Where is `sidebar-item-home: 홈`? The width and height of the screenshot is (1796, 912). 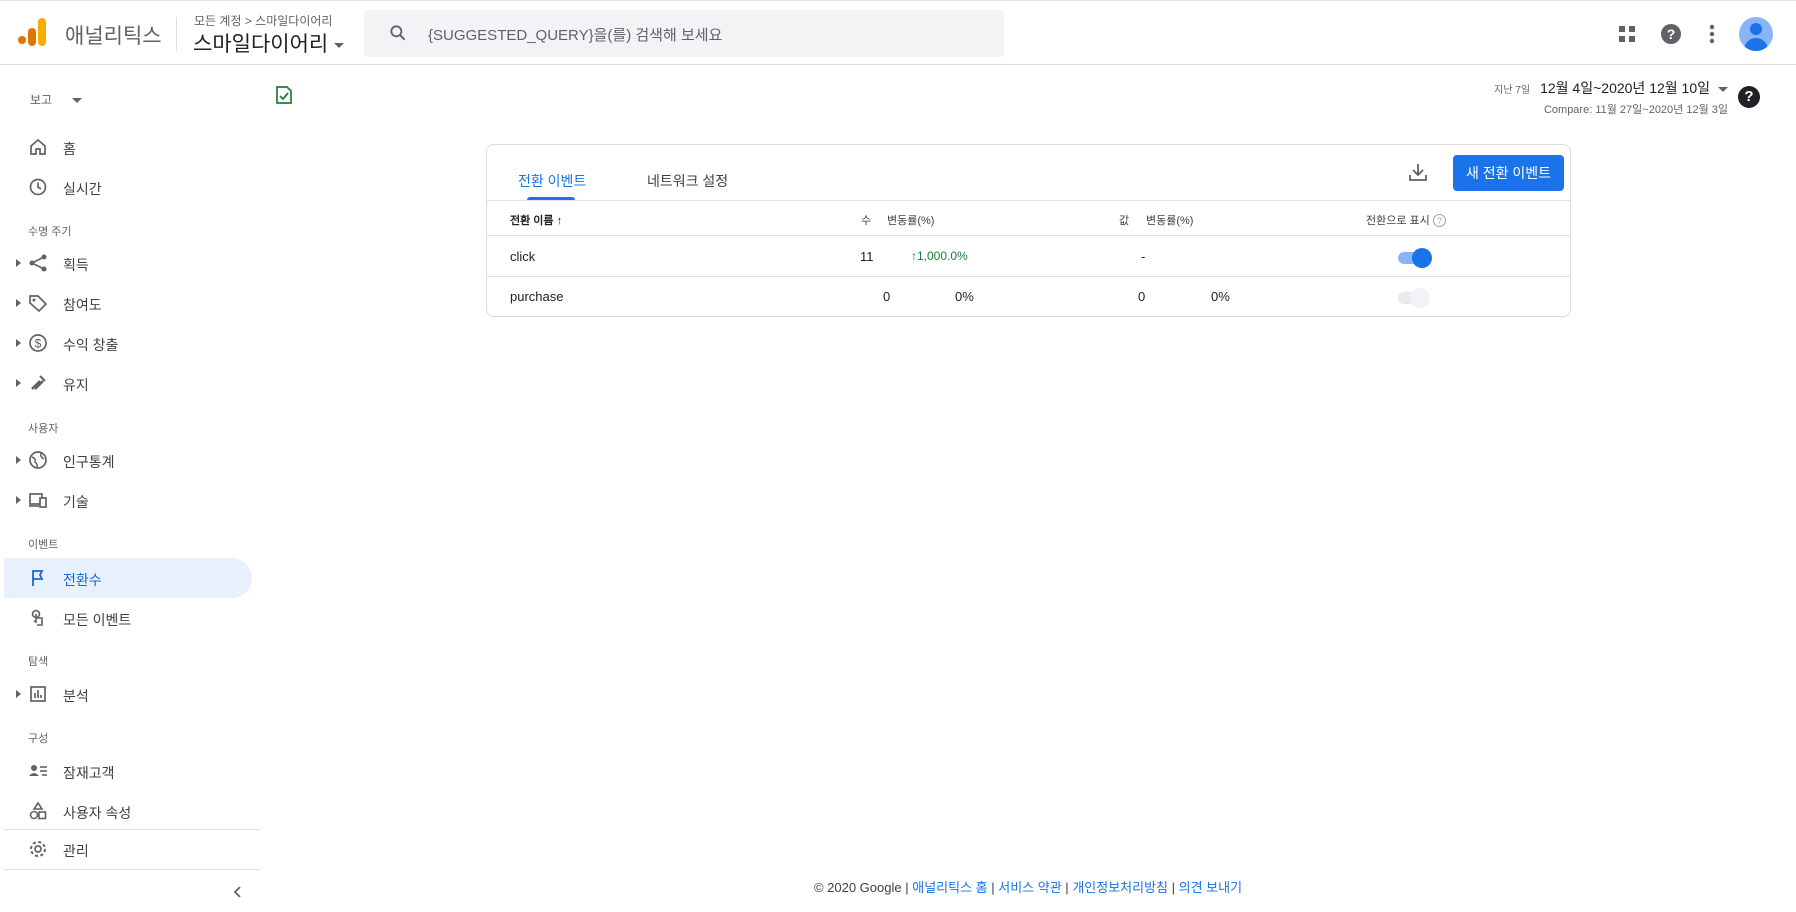 sidebar-item-home: 홈 is located at coordinates (128, 147).